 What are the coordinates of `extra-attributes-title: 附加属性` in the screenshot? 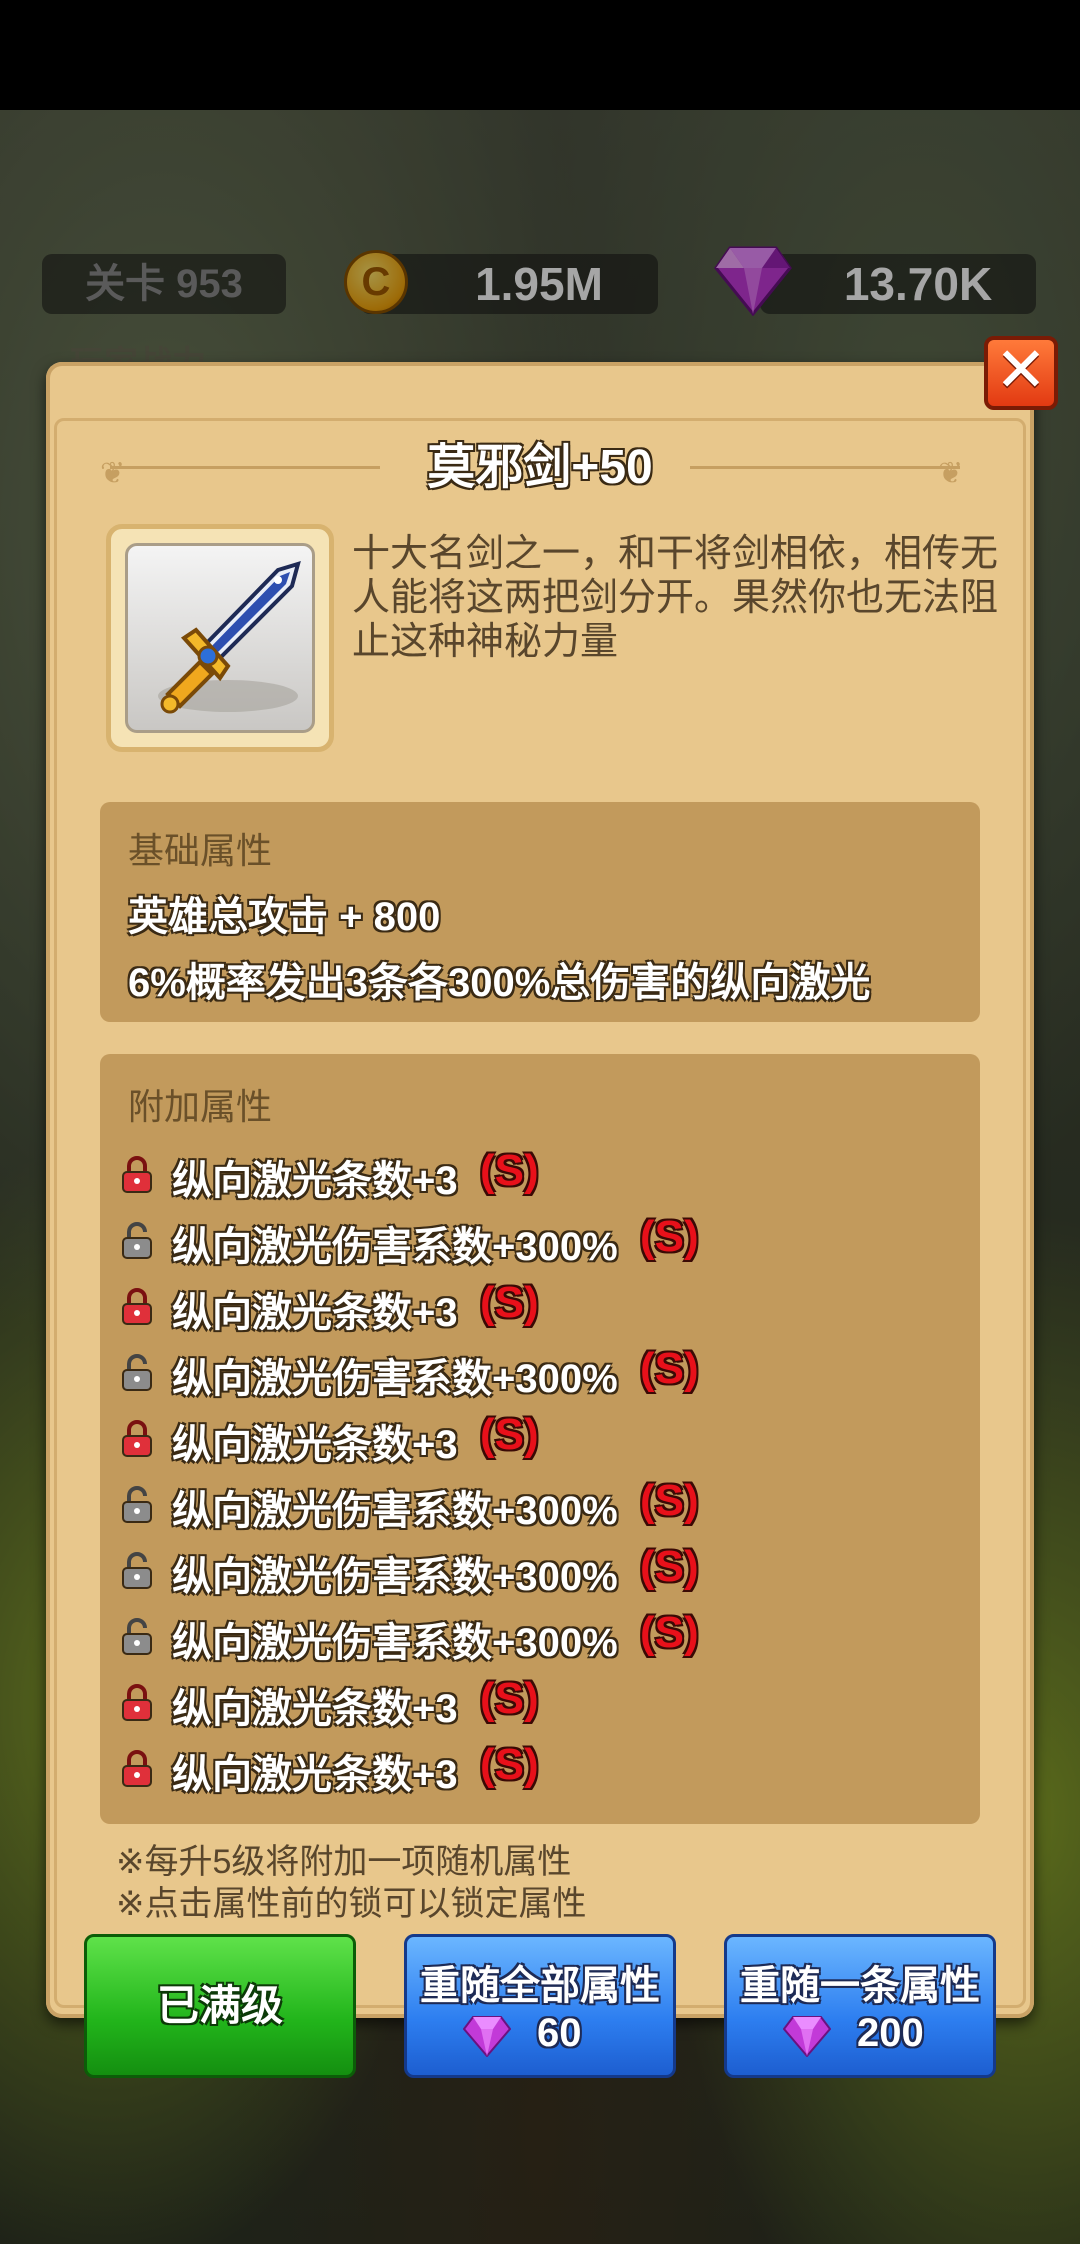 It's located at (200, 1106).